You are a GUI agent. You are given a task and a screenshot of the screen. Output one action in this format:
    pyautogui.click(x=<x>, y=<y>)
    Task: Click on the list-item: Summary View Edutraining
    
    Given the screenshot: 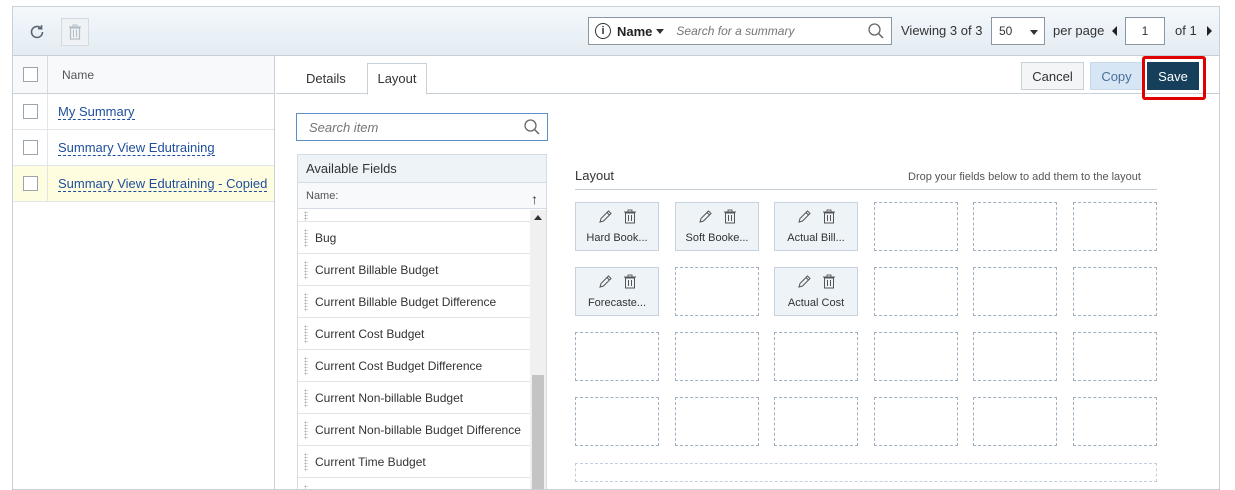 What is the action you would take?
    pyautogui.click(x=143, y=148)
    